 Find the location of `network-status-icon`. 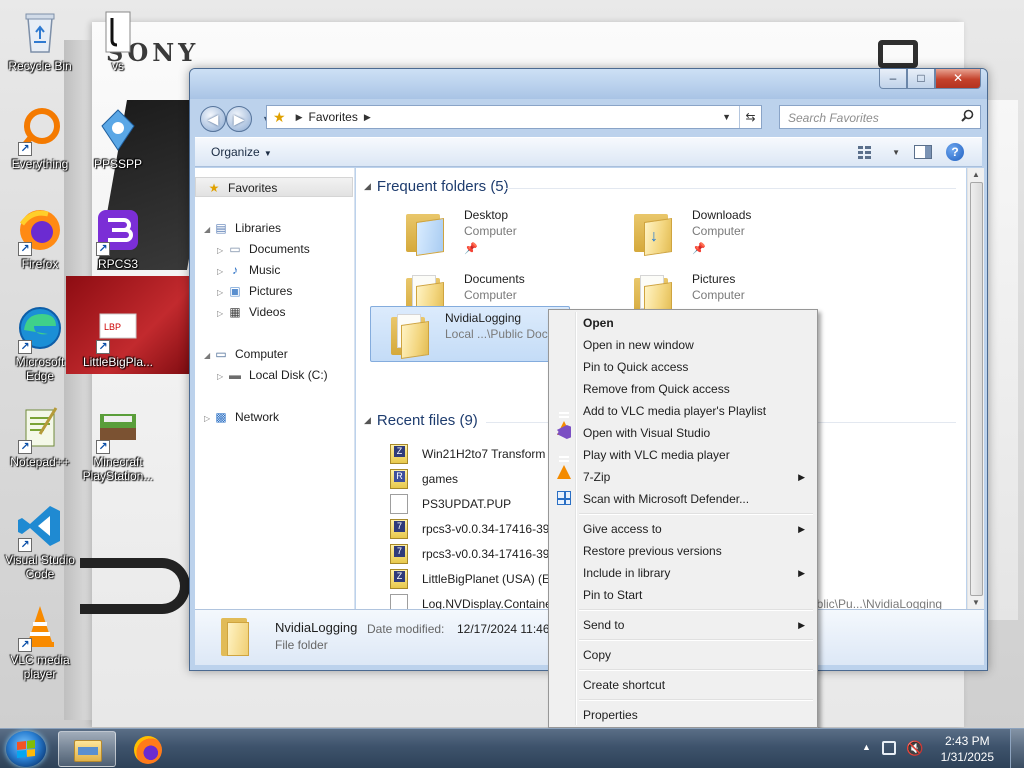

network-status-icon is located at coordinates (889, 748).